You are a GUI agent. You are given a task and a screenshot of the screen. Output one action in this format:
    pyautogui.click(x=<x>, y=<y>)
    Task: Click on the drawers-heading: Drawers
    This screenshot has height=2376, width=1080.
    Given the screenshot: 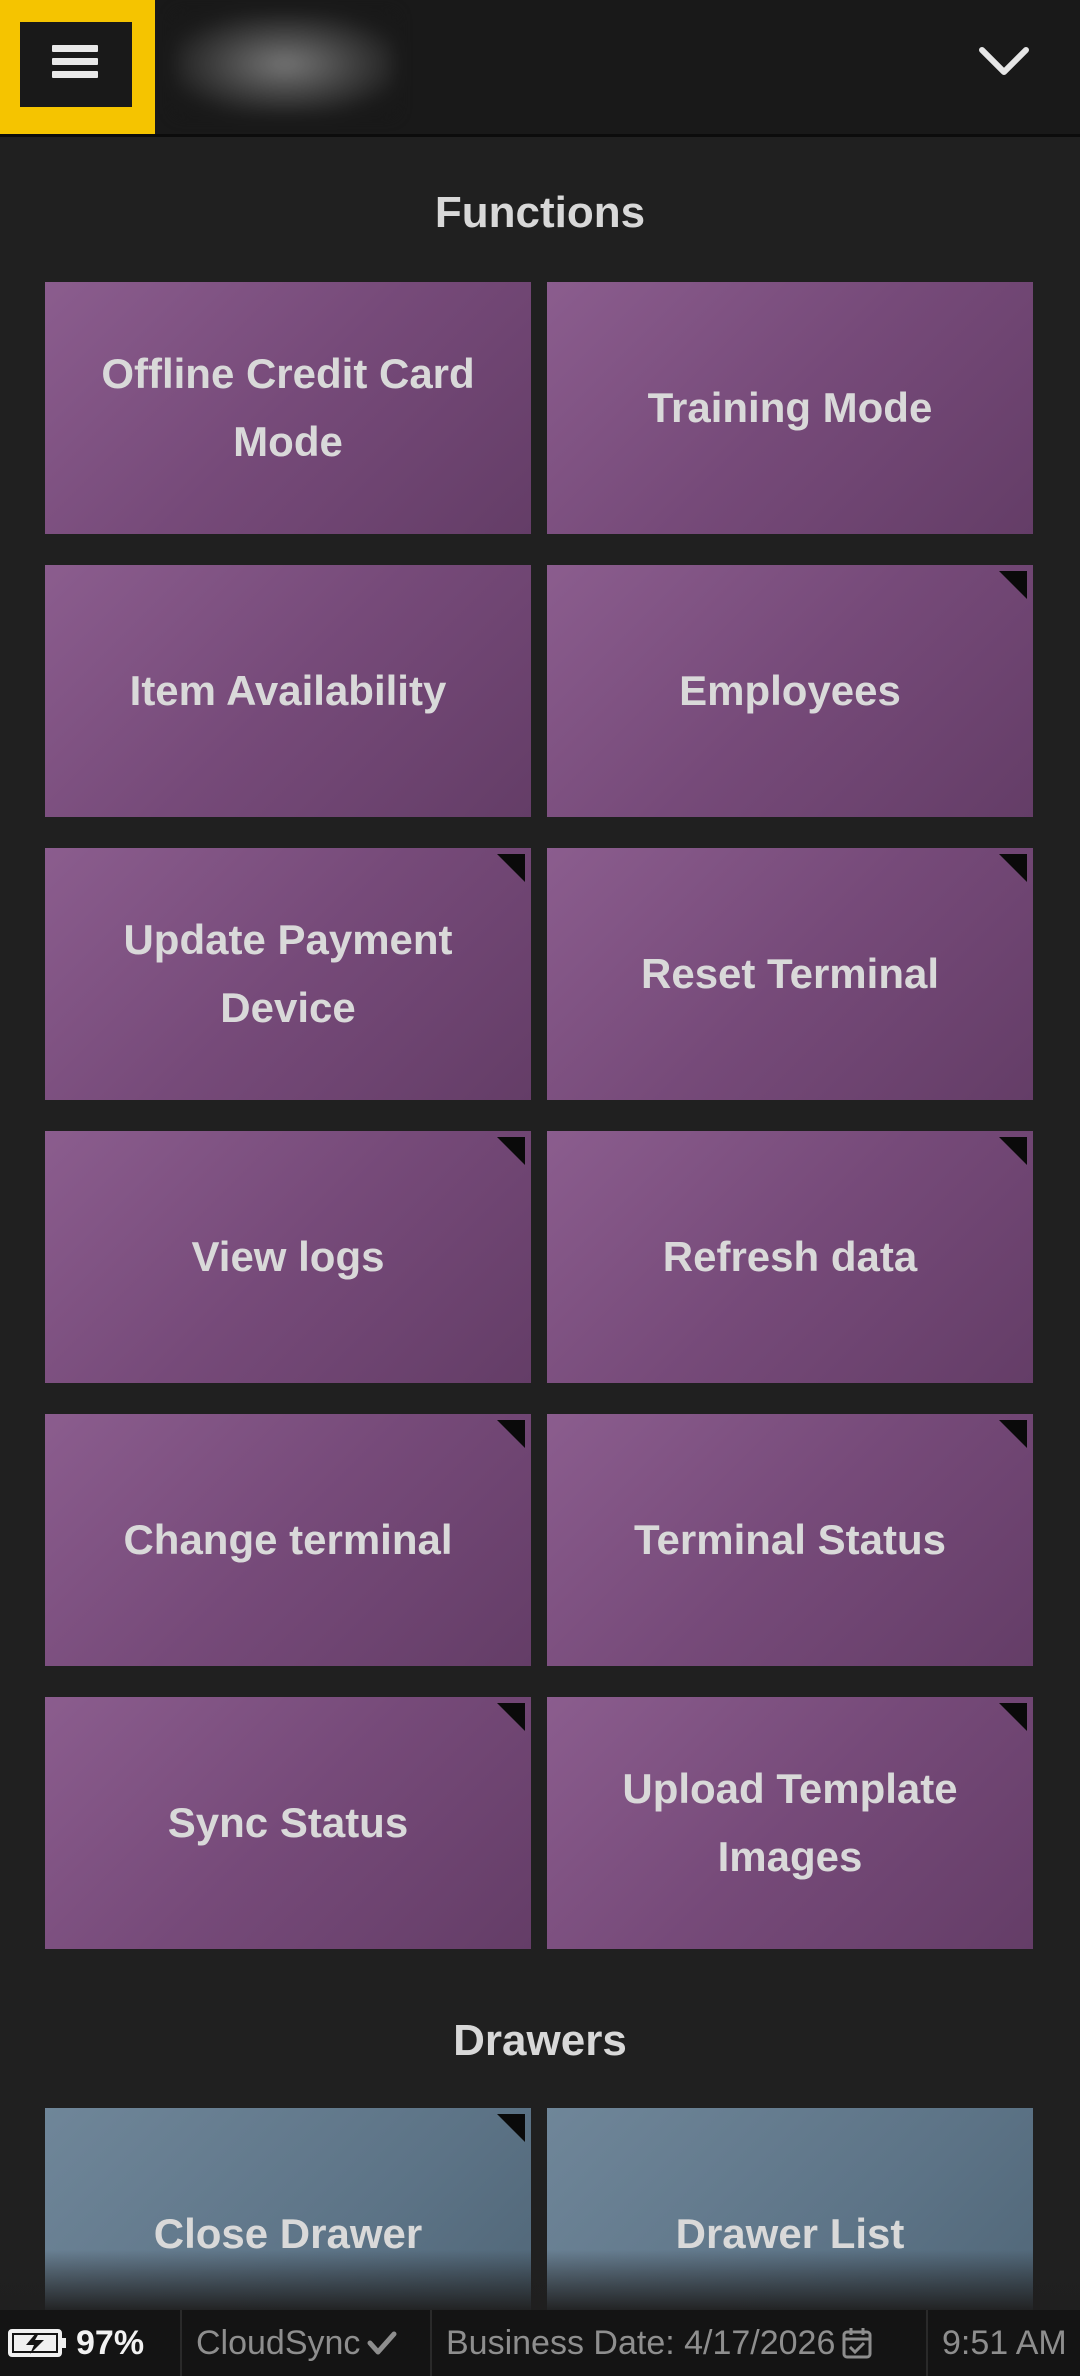 What is the action you would take?
    pyautogui.click(x=540, y=2040)
    